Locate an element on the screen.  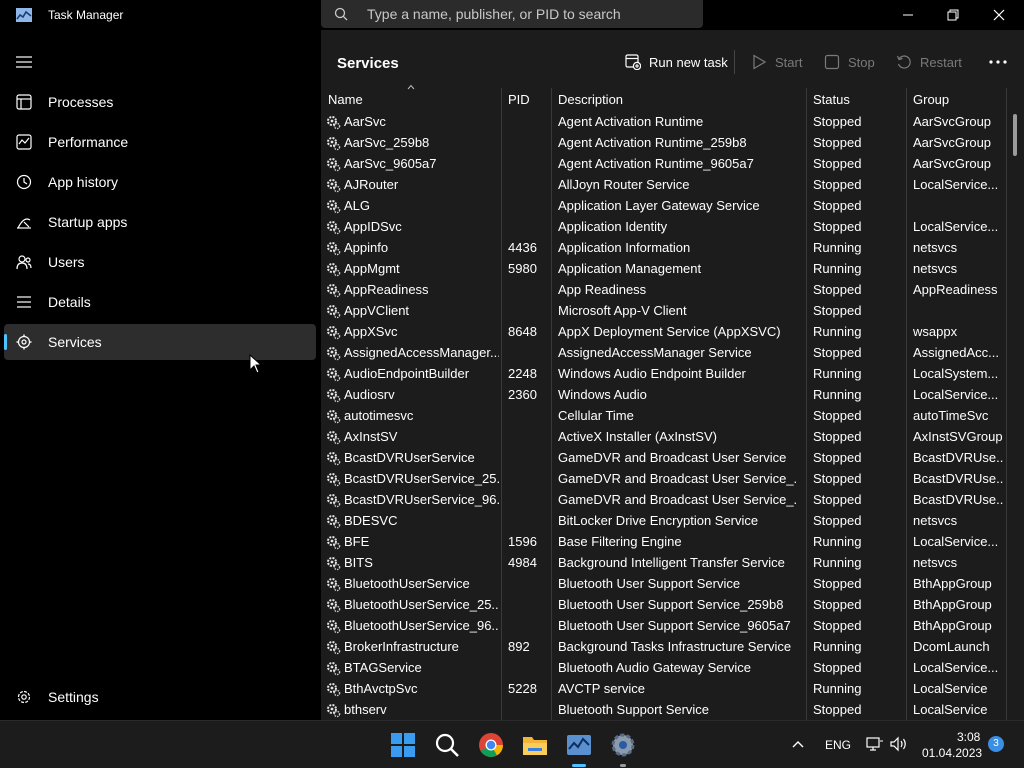
windows-start-icon is located at coordinates (403, 745).